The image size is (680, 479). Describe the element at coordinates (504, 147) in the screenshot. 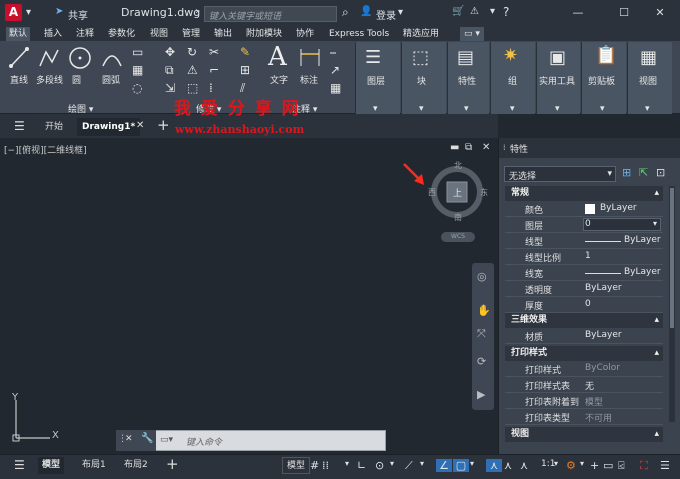

I see `palette-grip-icon: ⁞` at that location.